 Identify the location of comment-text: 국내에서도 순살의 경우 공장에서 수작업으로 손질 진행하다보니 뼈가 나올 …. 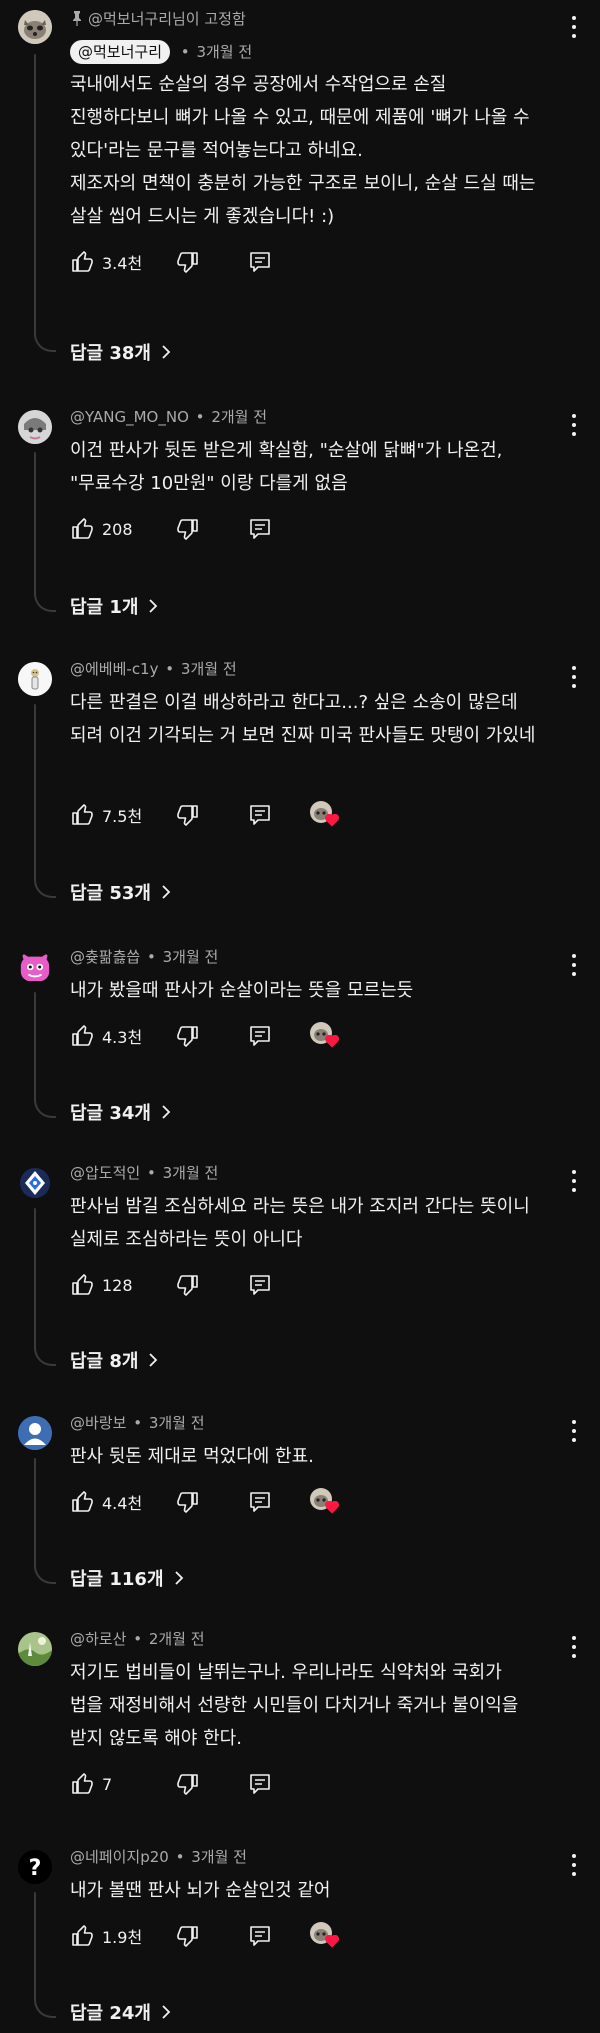
(303, 150).